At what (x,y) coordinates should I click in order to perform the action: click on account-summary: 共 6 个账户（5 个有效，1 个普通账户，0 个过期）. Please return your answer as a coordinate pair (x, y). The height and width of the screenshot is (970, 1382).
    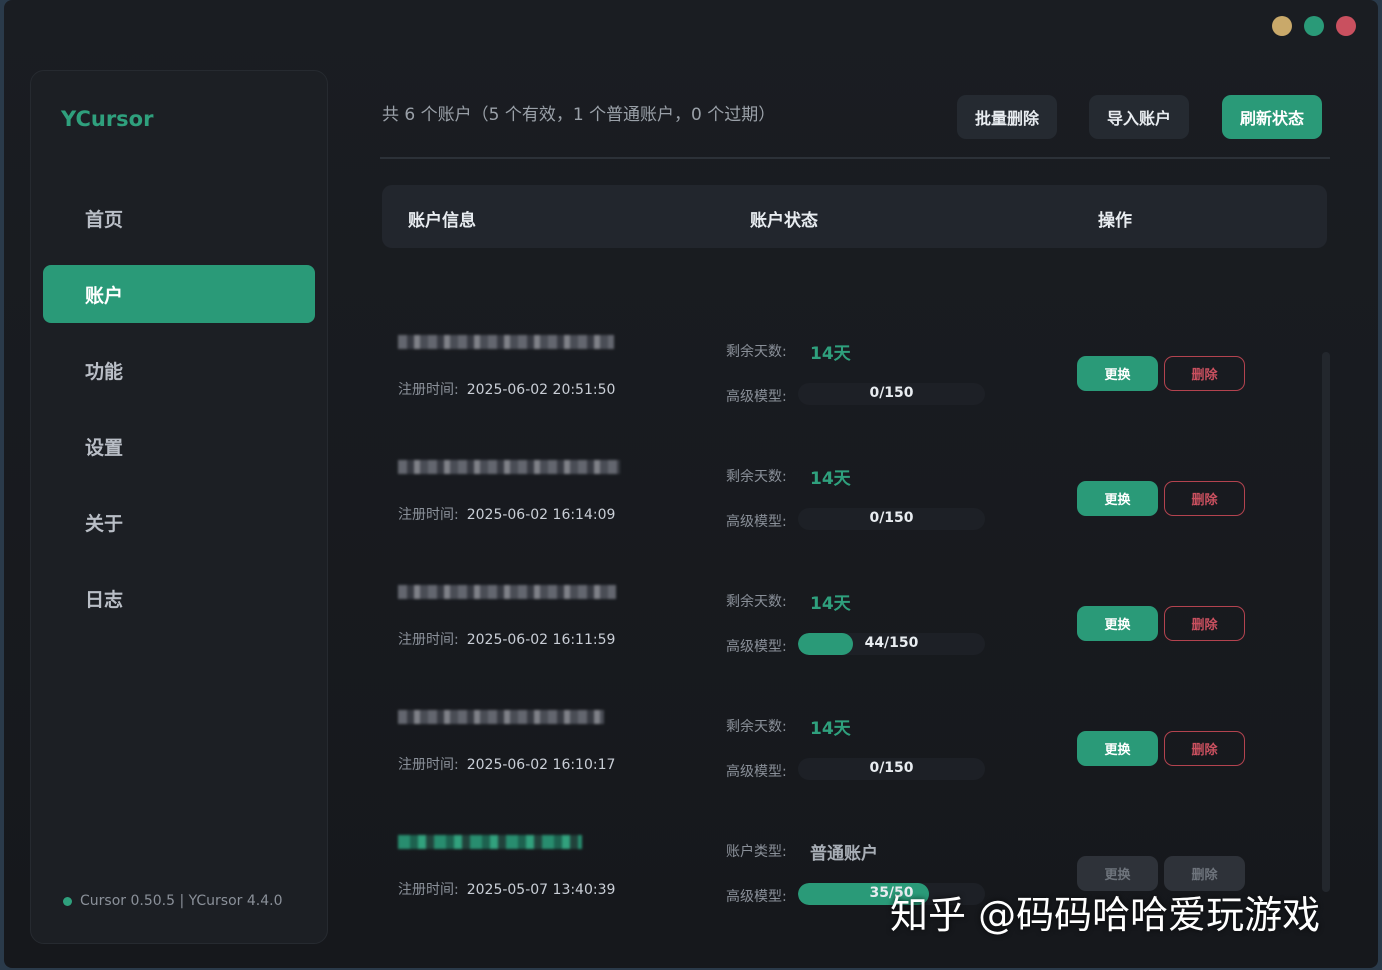
    Looking at the image, I should click on (579, 115).